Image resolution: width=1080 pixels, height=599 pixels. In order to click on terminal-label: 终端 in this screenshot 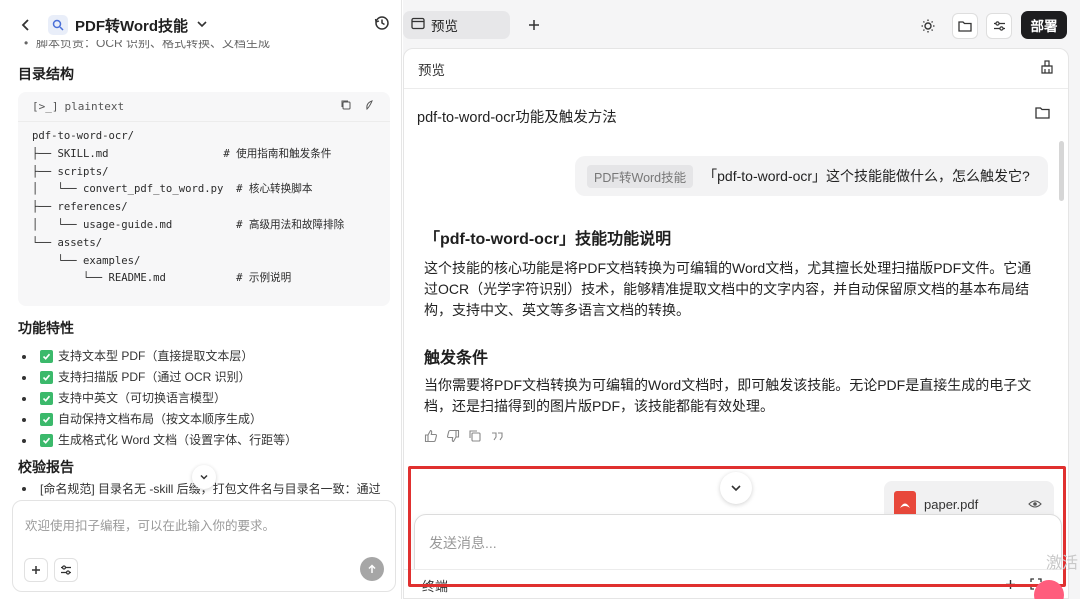, I will do `click(435, 586)`.